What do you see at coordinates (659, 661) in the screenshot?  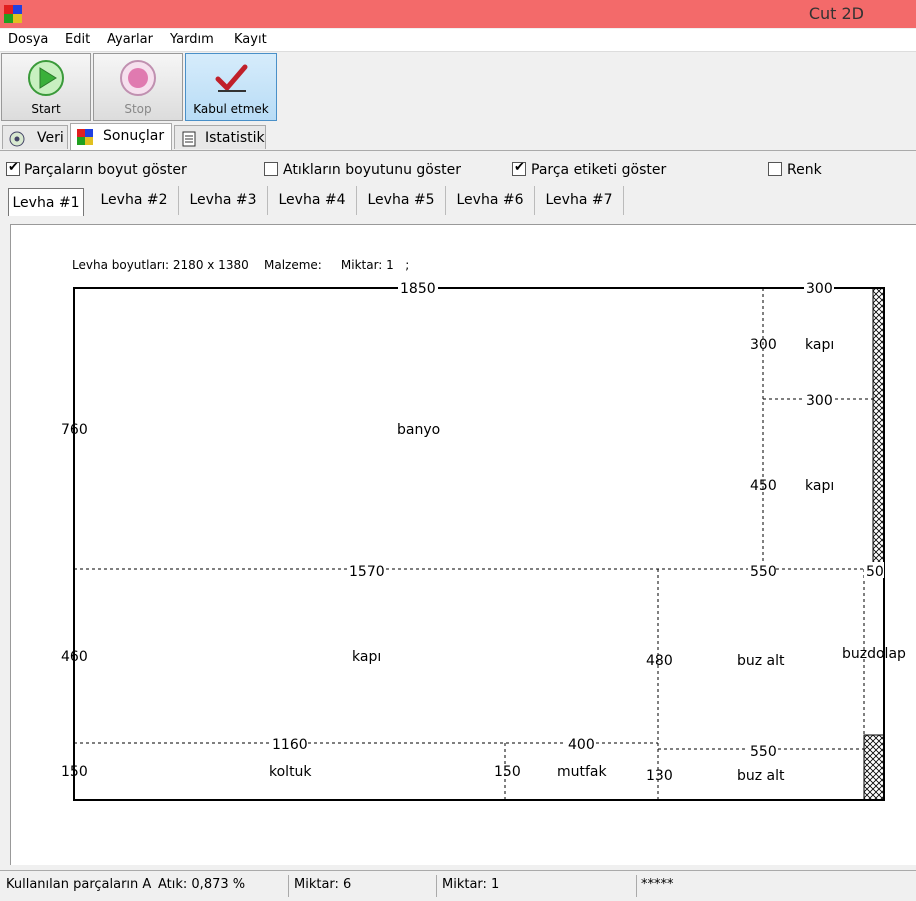 I see `dim-label: 480` at bounding box center [659, 661].